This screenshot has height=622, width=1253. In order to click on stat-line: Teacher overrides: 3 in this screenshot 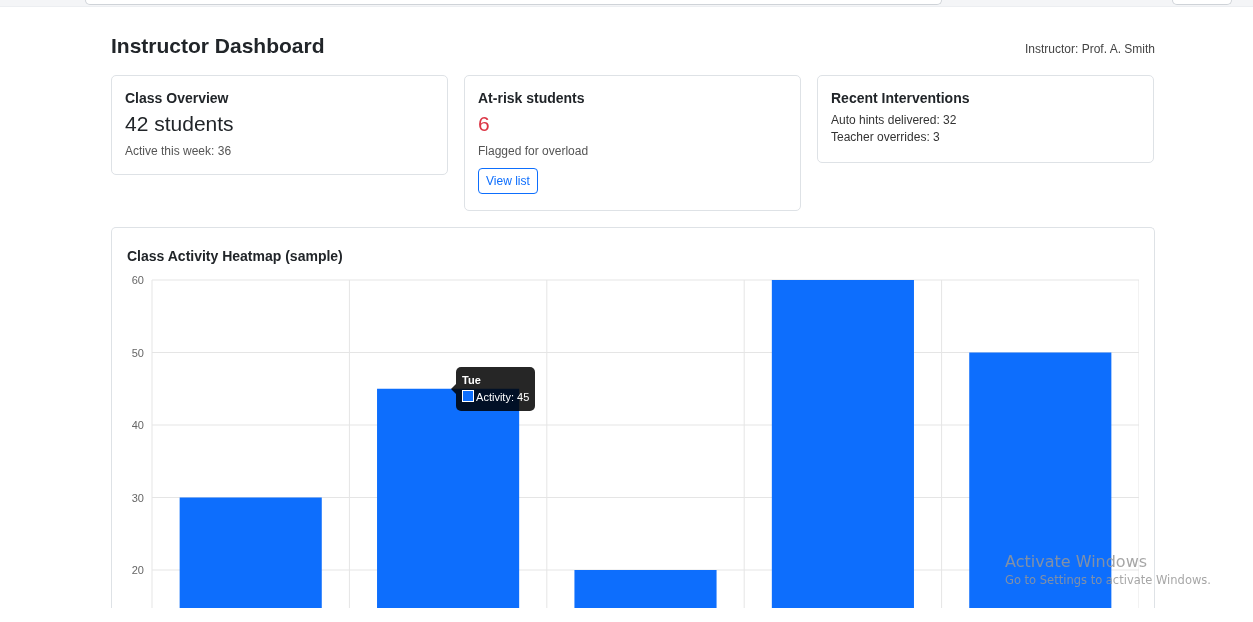, I will do `click(886, 137)`.